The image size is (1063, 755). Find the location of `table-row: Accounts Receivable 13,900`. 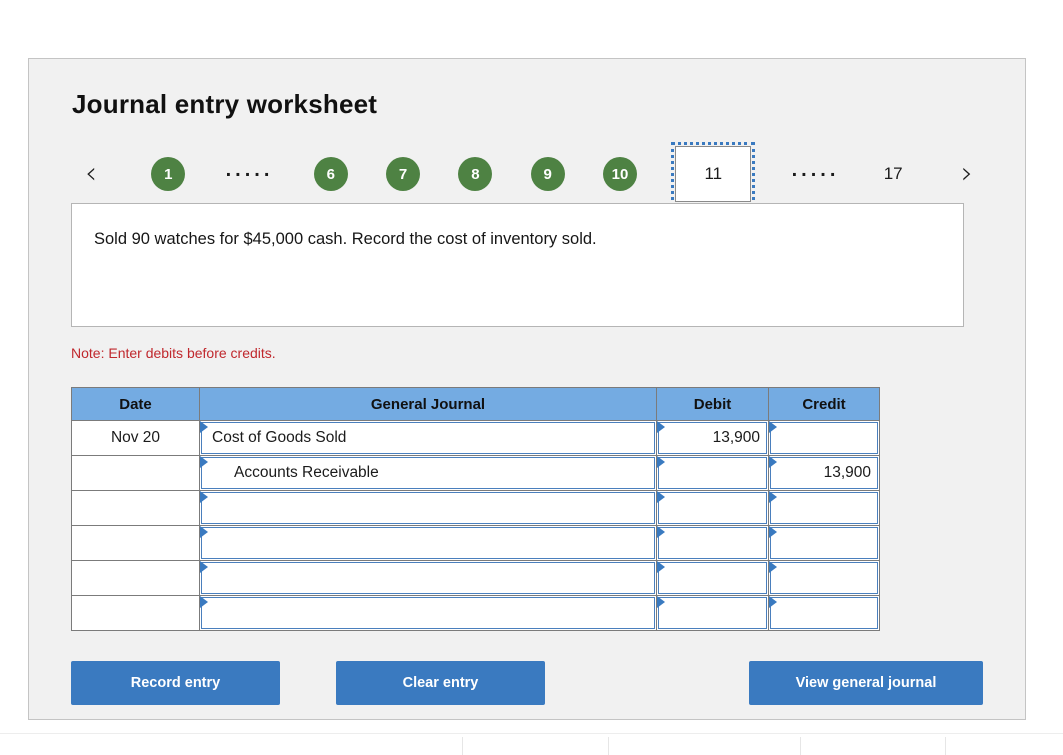

table-row: Accounts Receivable 13,900 is located at coordinates (475, 473).